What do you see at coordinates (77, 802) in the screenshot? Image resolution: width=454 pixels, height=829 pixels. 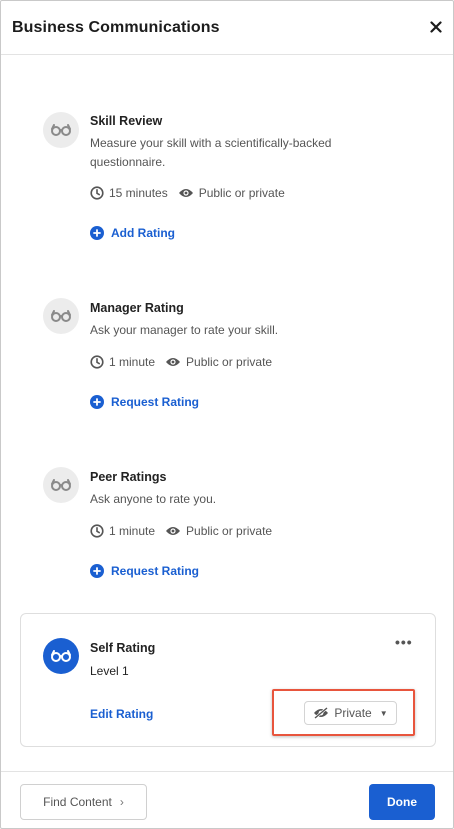 I see `find-content-label: Find Content` at bounding box center [77, 802].